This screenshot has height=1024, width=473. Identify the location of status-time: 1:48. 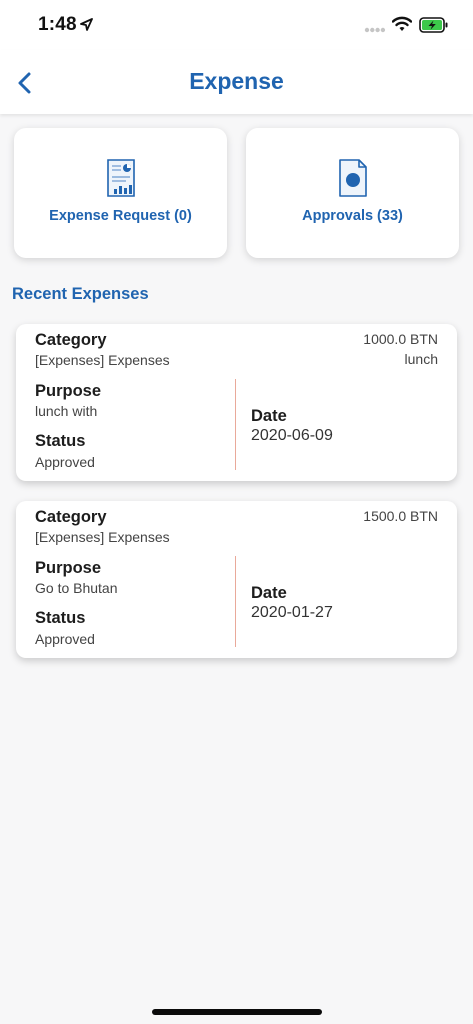
(57, 24).